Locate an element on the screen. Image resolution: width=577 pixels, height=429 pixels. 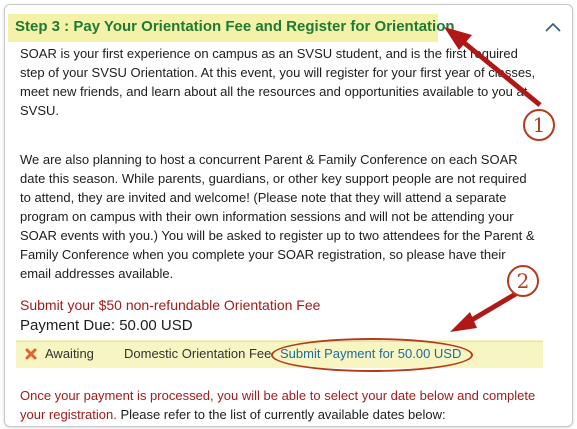
annotation-number-2: 2 is located at coordinates (523, 281).